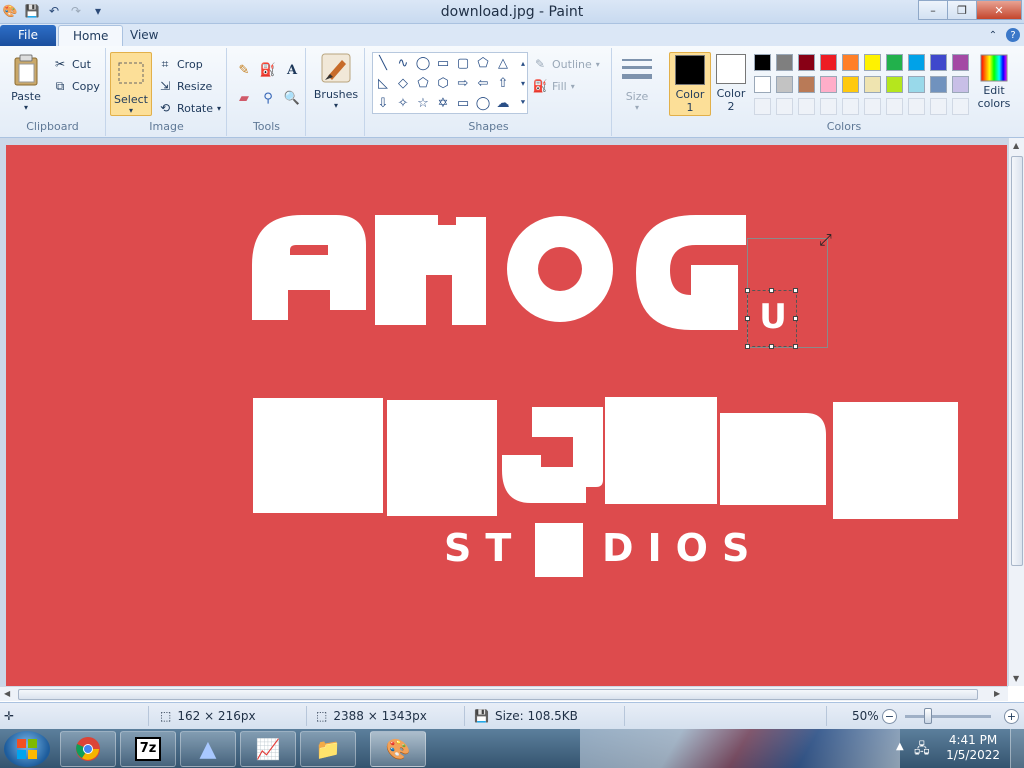 The height and width of the screenshot is (768, 1024). I want to click on line-shape-icon: ╲, so click(383, 63).